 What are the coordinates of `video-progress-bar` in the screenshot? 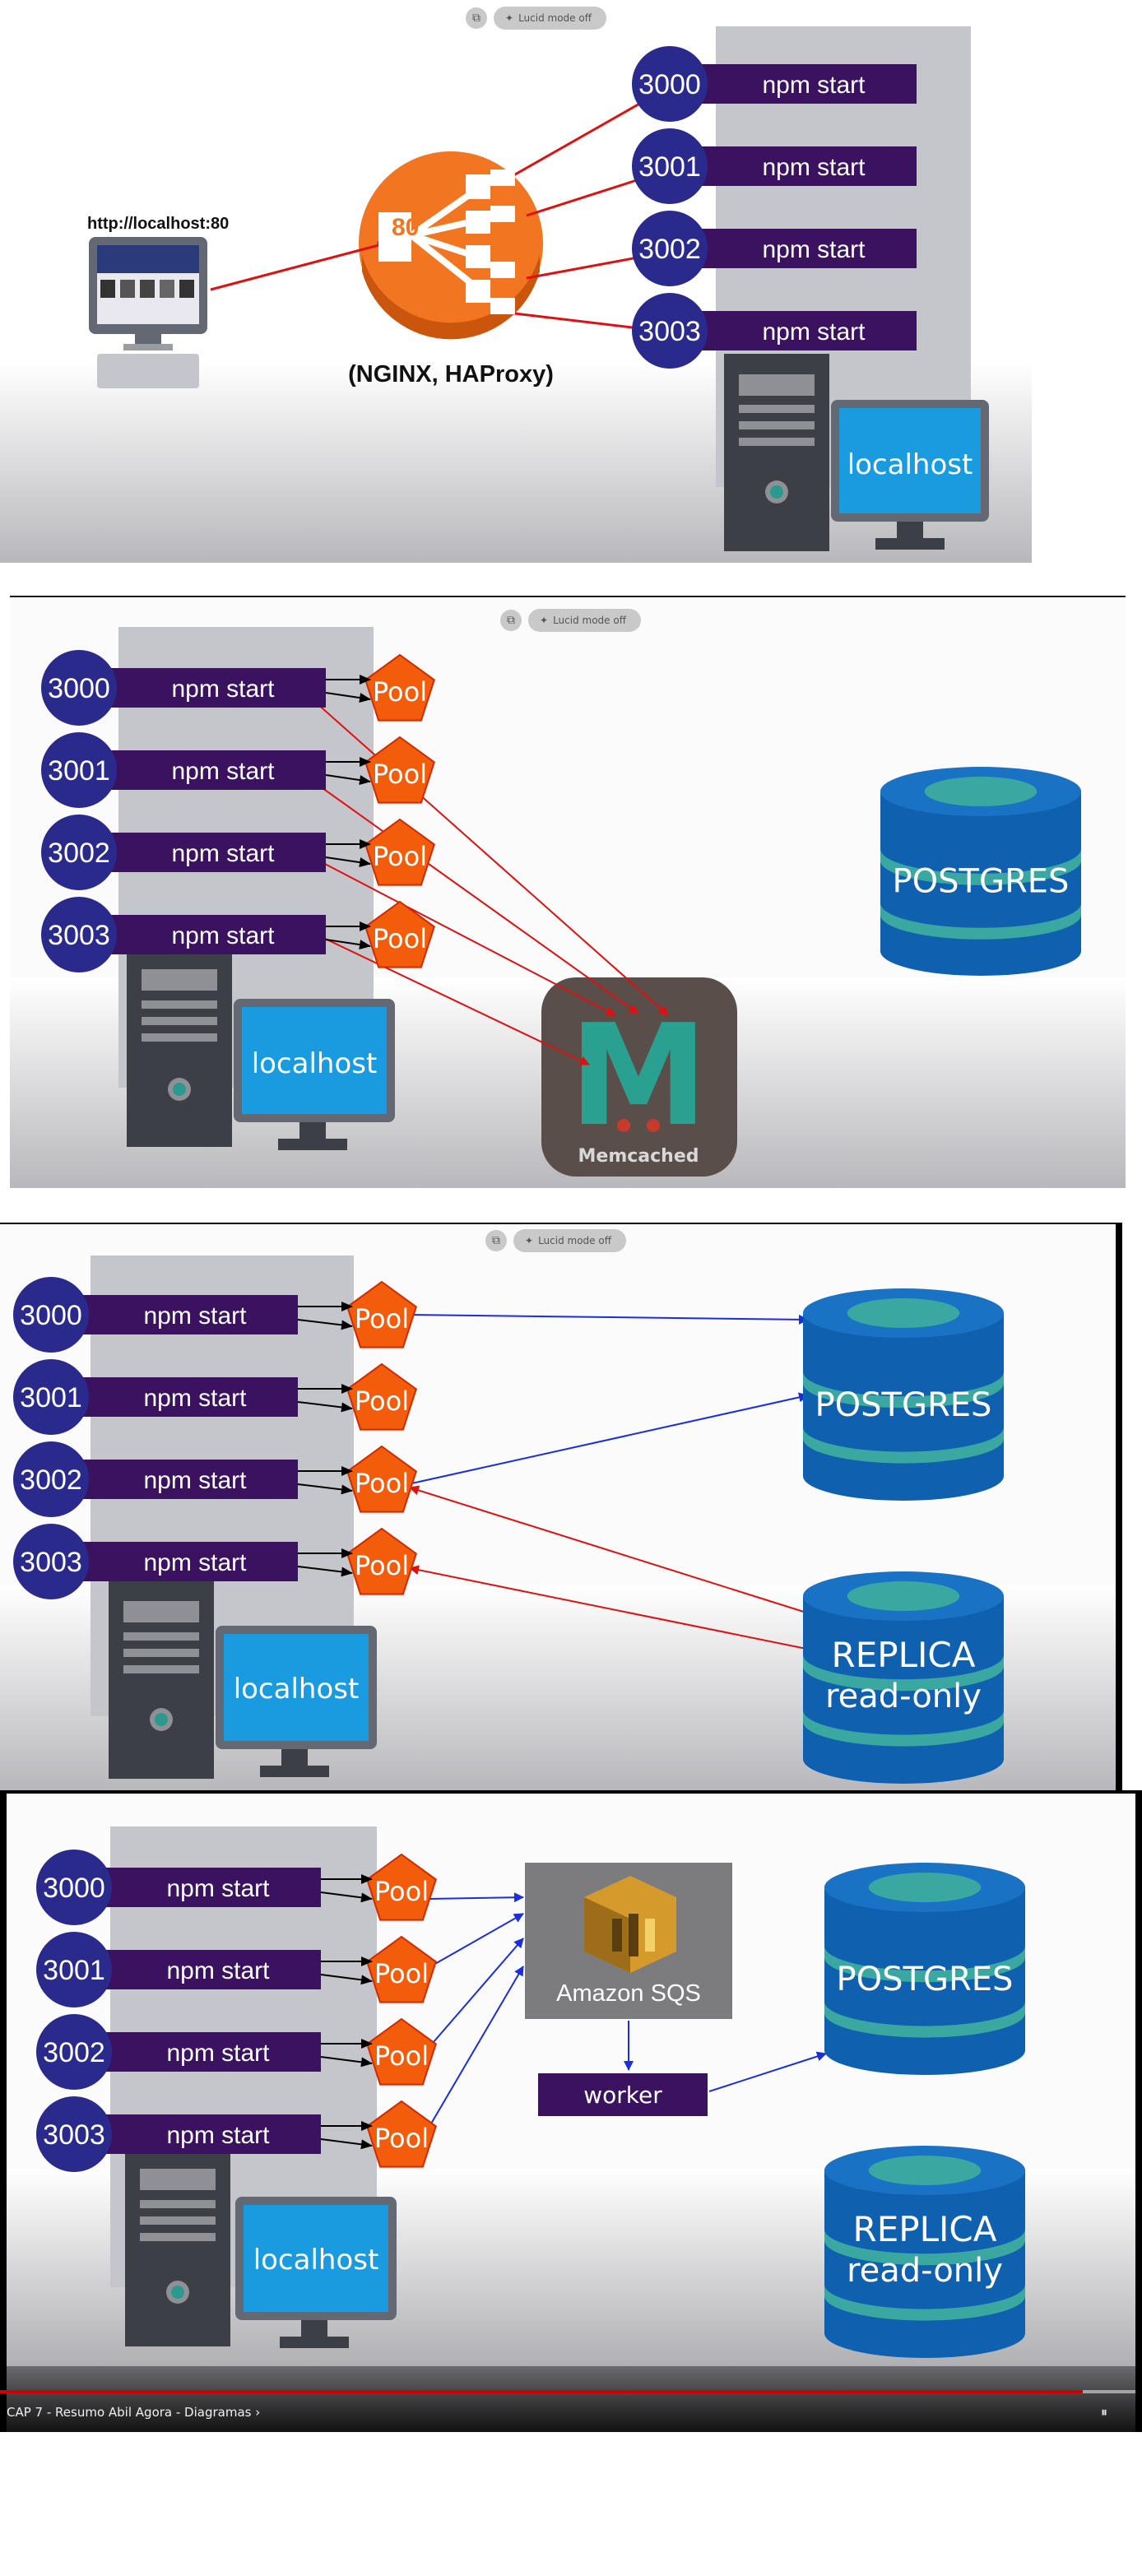 It's located at (541, 2391).